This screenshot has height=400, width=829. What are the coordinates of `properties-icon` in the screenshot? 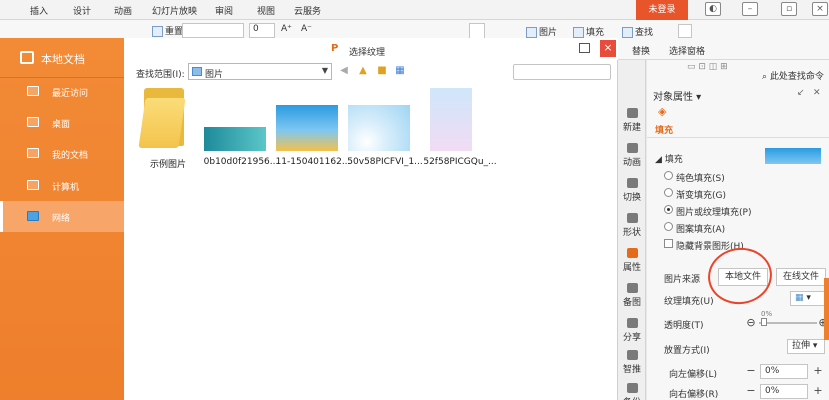 It's located at (632, 253).